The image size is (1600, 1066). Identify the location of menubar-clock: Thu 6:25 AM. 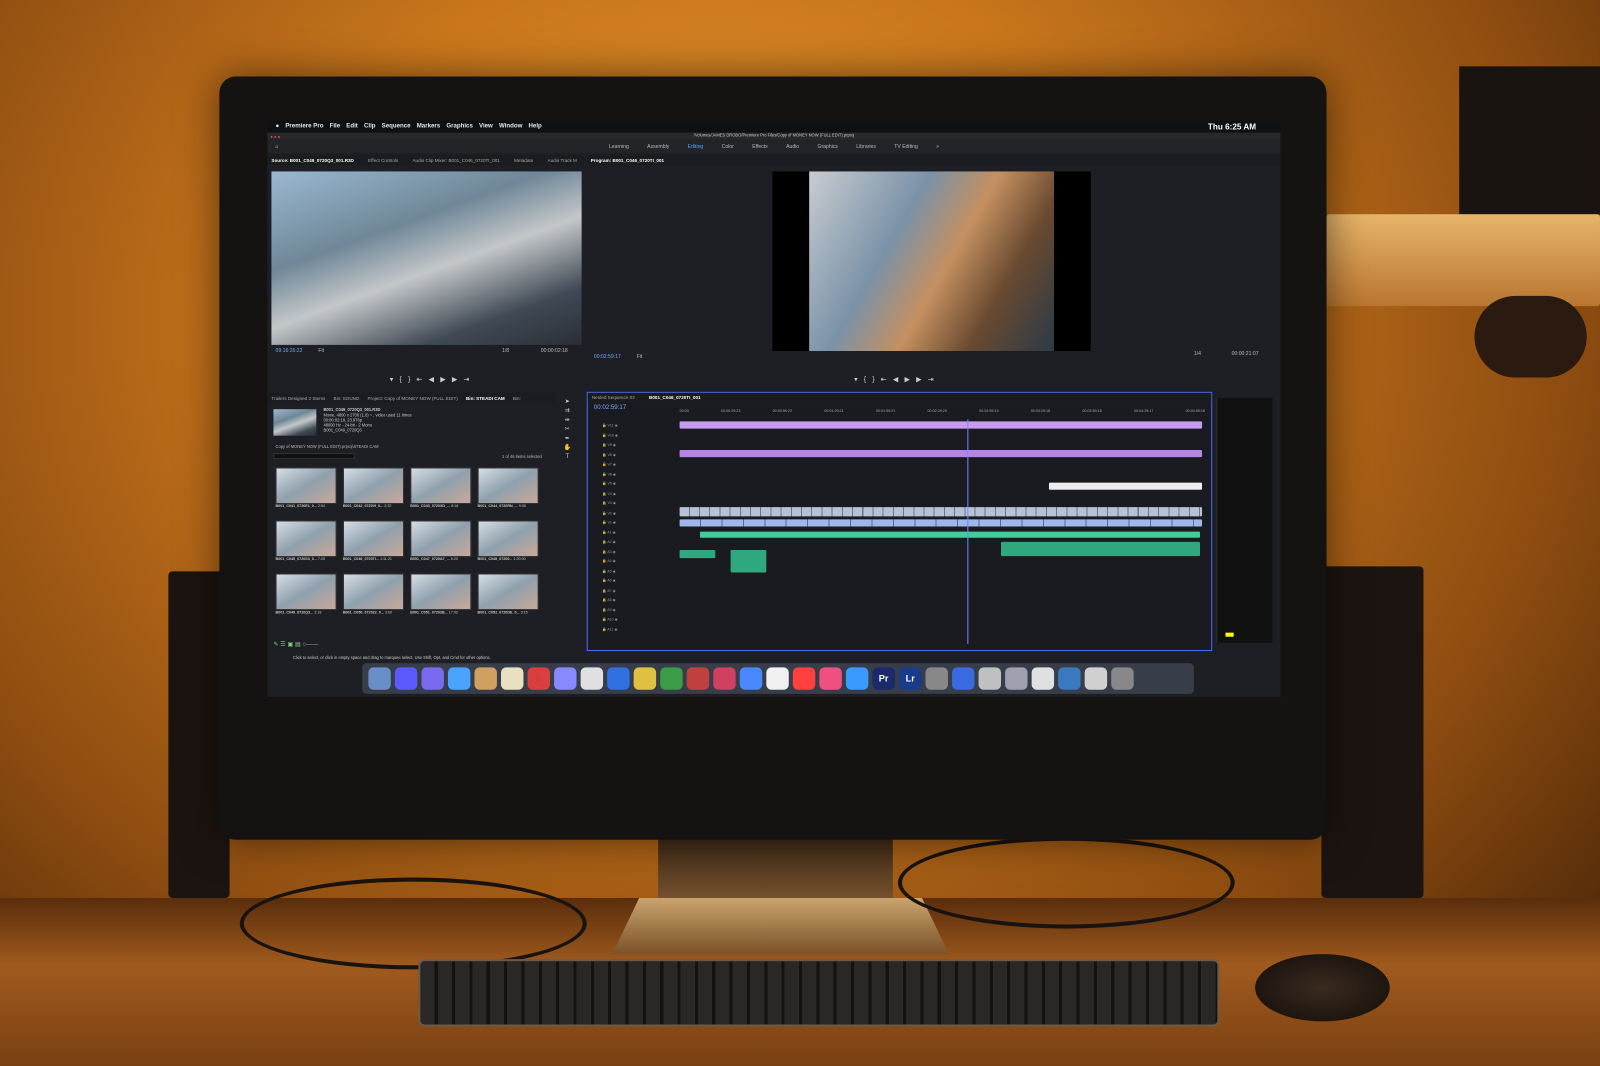
(1244, 126).